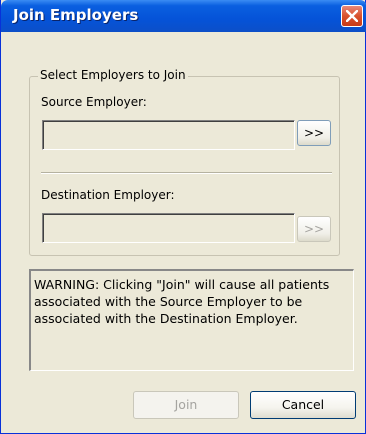 This screenshot has width=366, height=434. Describe the element at coordinates (186, 405) in the screenshot. I see `join-button: Join` at that location.